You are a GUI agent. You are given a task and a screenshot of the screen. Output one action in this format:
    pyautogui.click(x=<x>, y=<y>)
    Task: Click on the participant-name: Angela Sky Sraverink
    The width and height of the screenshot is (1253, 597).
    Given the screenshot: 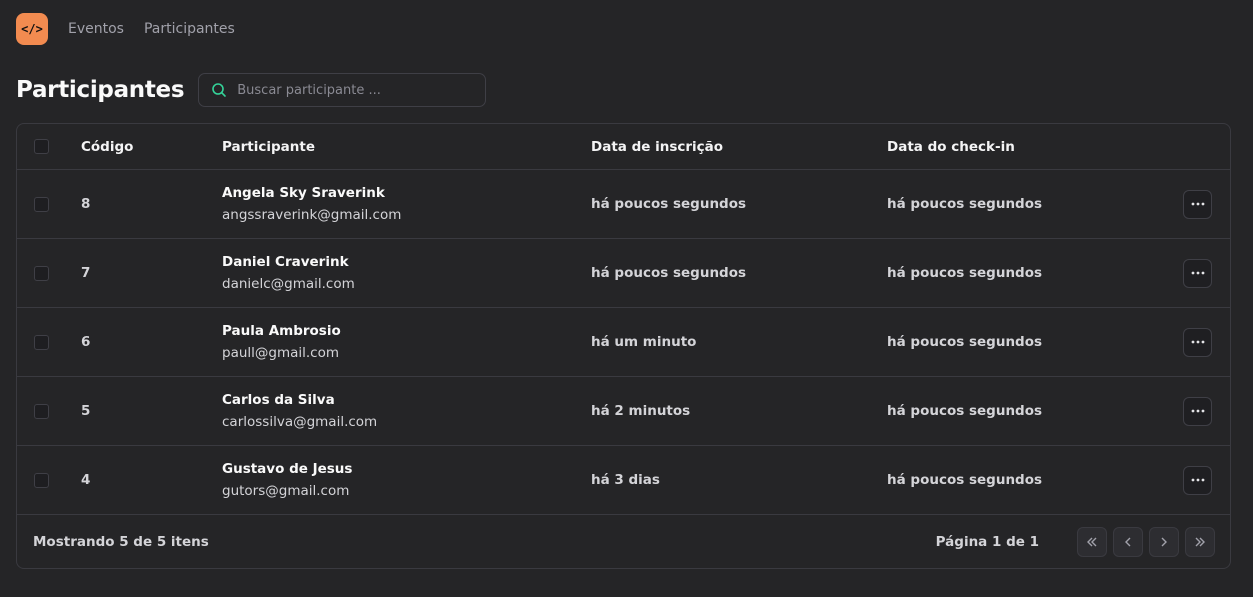 What is the action you would take?
    pyautogui.click(x=303, y=193)
    